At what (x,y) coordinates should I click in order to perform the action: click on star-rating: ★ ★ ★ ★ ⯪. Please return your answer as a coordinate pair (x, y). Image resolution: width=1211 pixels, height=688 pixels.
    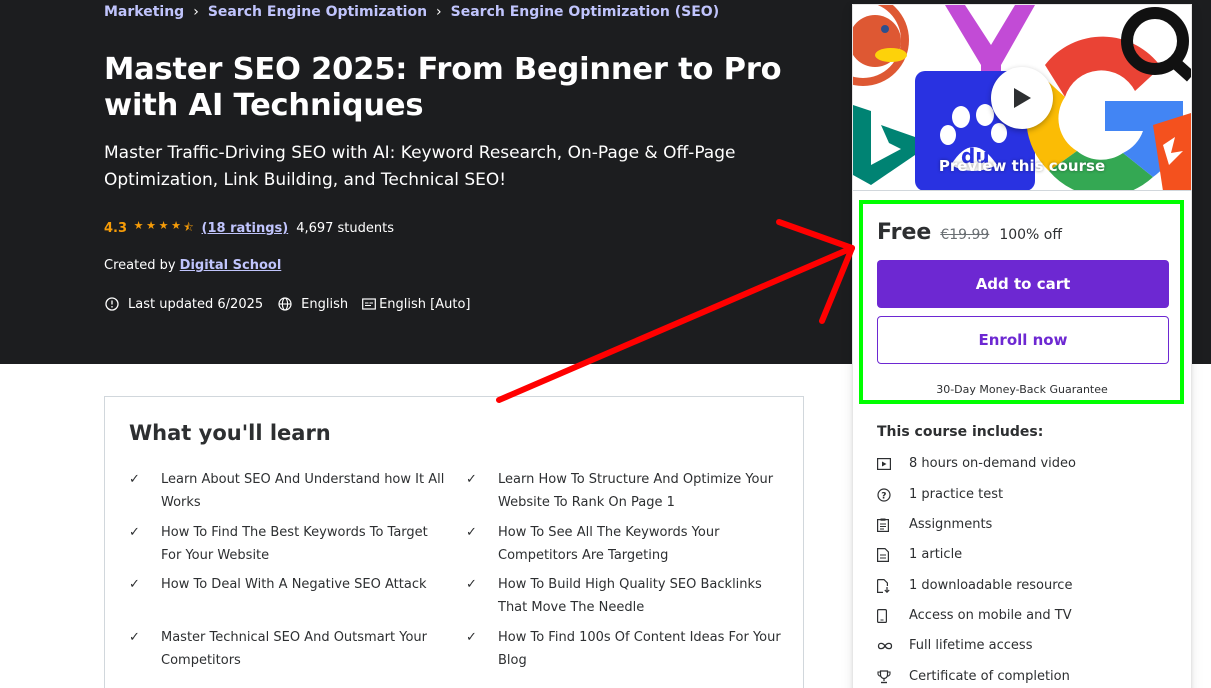
    Looking at the image, I should click on (164, 228).